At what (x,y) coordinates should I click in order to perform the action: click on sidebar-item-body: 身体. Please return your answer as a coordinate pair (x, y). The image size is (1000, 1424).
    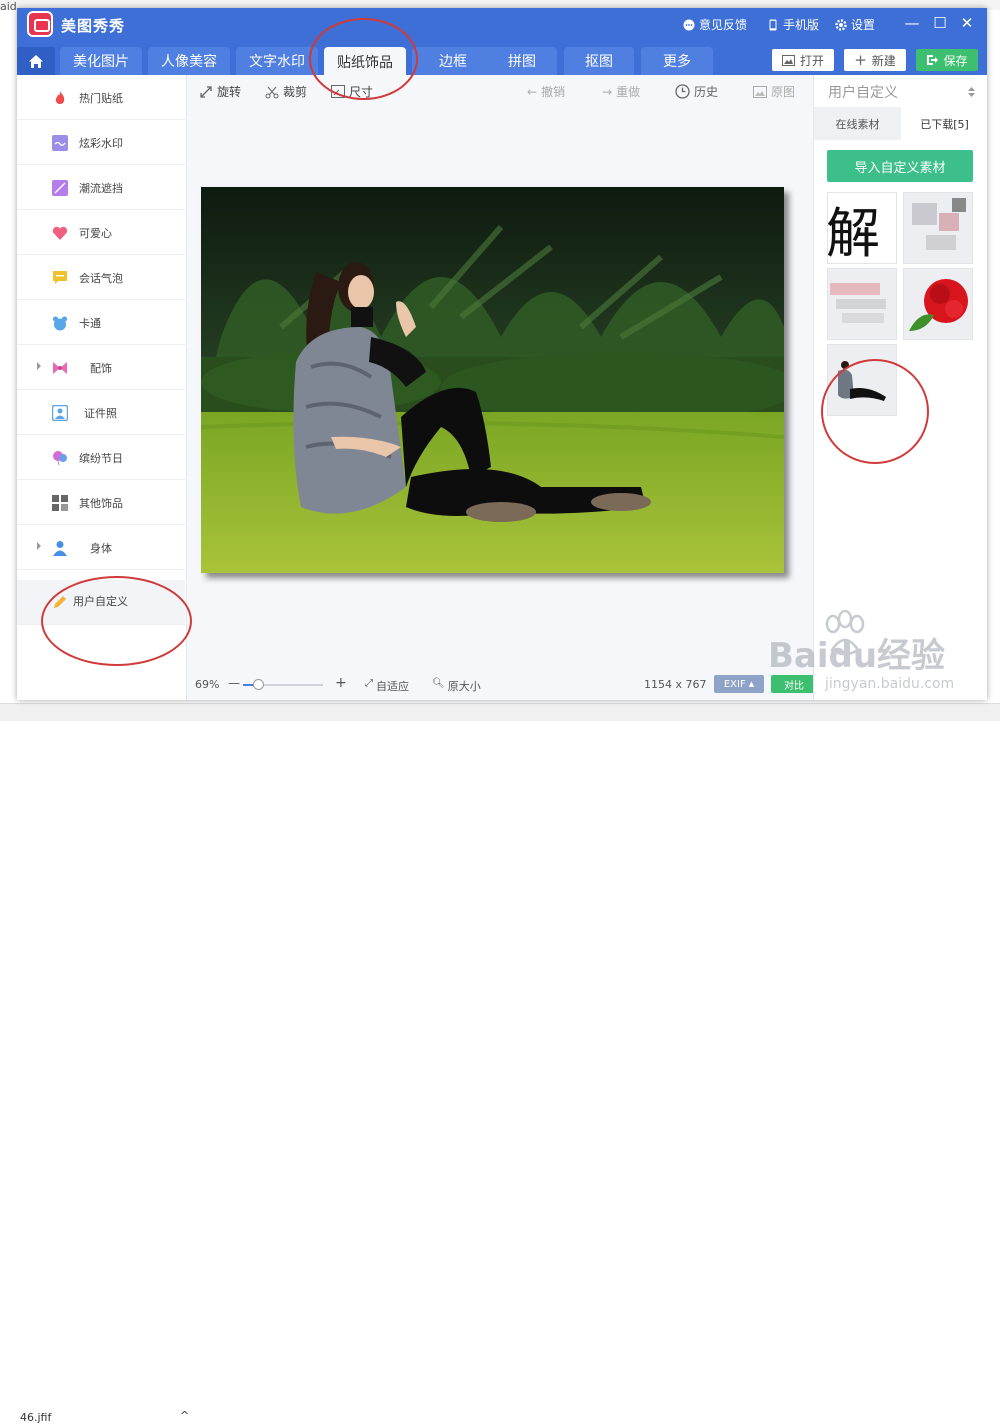
    Looking at the image, I should click on (101, 547).